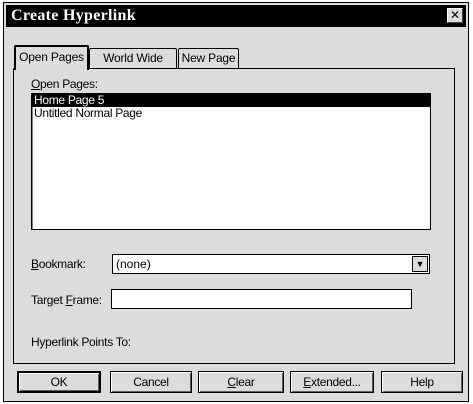 The height and width of the screenshot is (404, 473). I want to click on list-item-untitled-normal-page: Untitled Normal Page, so click(231, 113).